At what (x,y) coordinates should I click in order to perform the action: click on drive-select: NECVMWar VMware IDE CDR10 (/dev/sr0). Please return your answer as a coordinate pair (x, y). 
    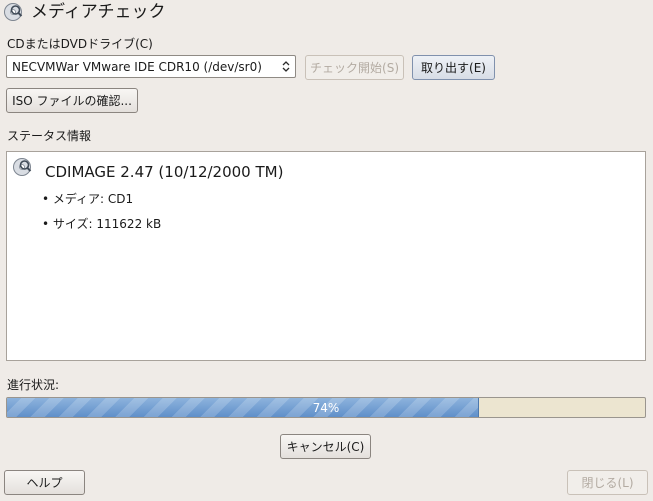
    Looking at the image, I should click on (151, 66).